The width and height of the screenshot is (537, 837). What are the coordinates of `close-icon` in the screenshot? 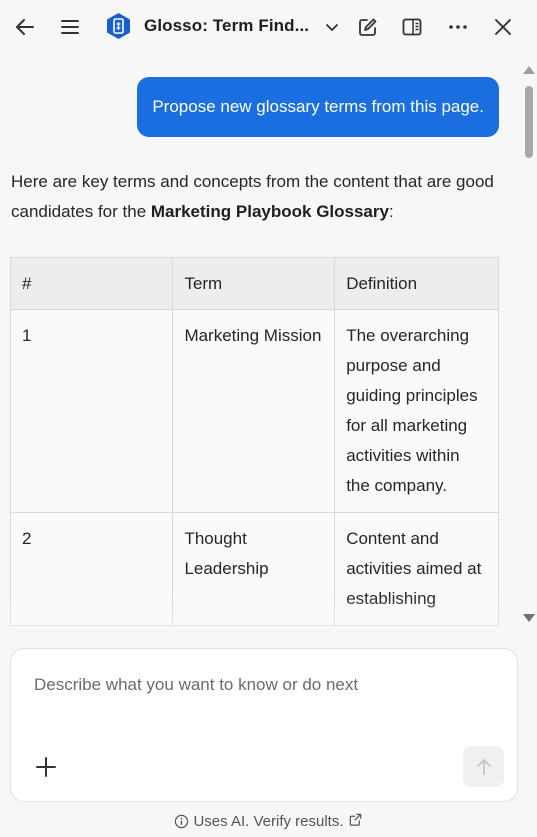 It's located at (503, 27).